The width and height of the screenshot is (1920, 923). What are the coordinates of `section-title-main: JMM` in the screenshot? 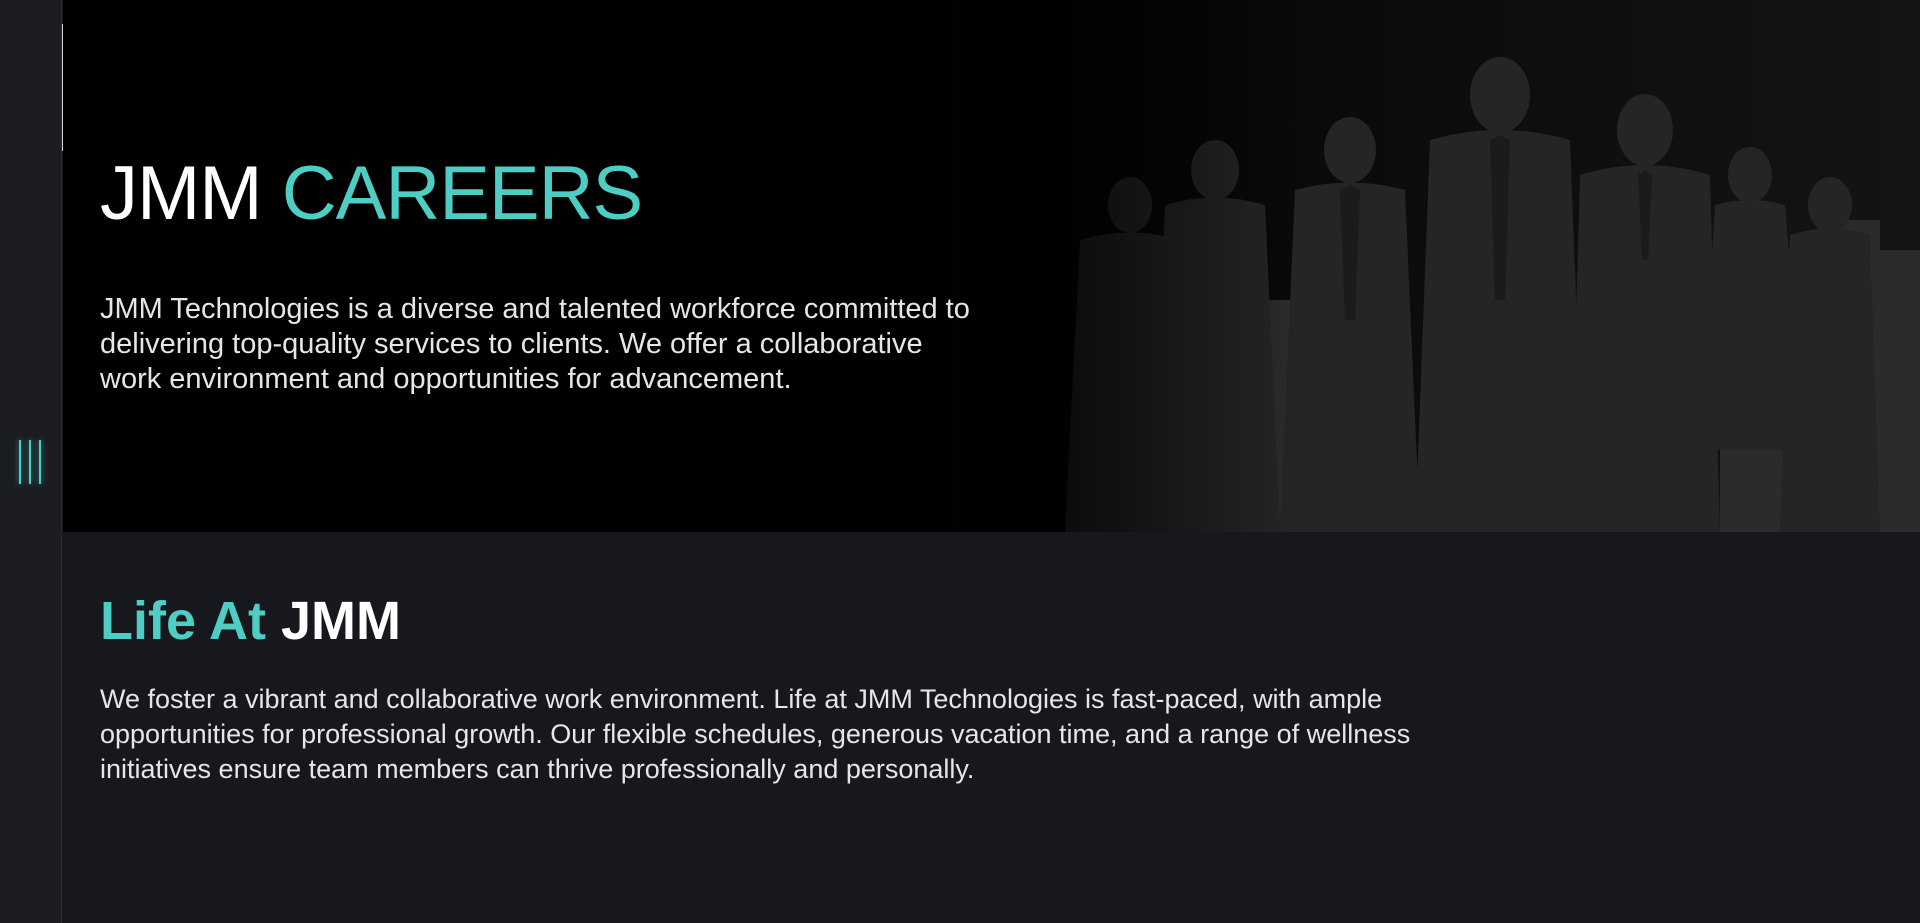 It's located at (341, 621).